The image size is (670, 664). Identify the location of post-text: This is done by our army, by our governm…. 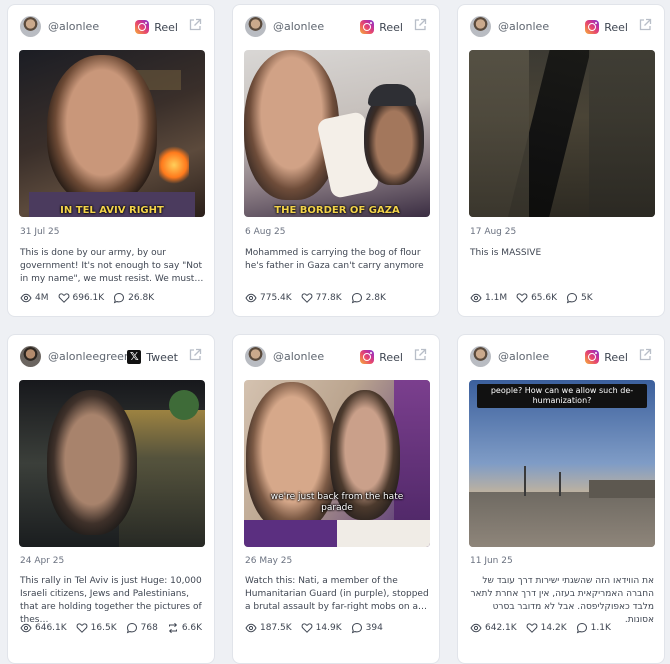
(112, 266).